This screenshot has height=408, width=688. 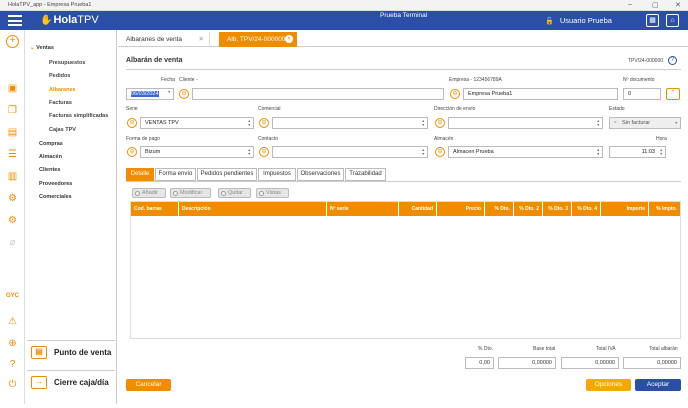 What do you see at coordinates (88, 20) in the screenshot?
I see `logo-text-b: TPV` at bounding box center [88, 20].